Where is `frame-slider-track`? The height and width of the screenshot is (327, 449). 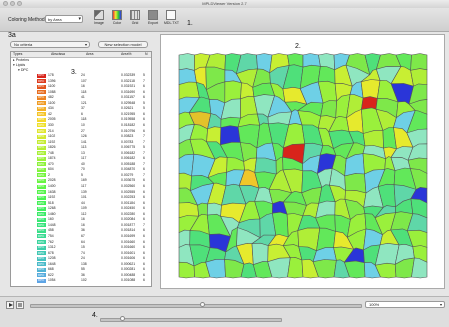
frame-slider-track is located at coordinates (196, 306).